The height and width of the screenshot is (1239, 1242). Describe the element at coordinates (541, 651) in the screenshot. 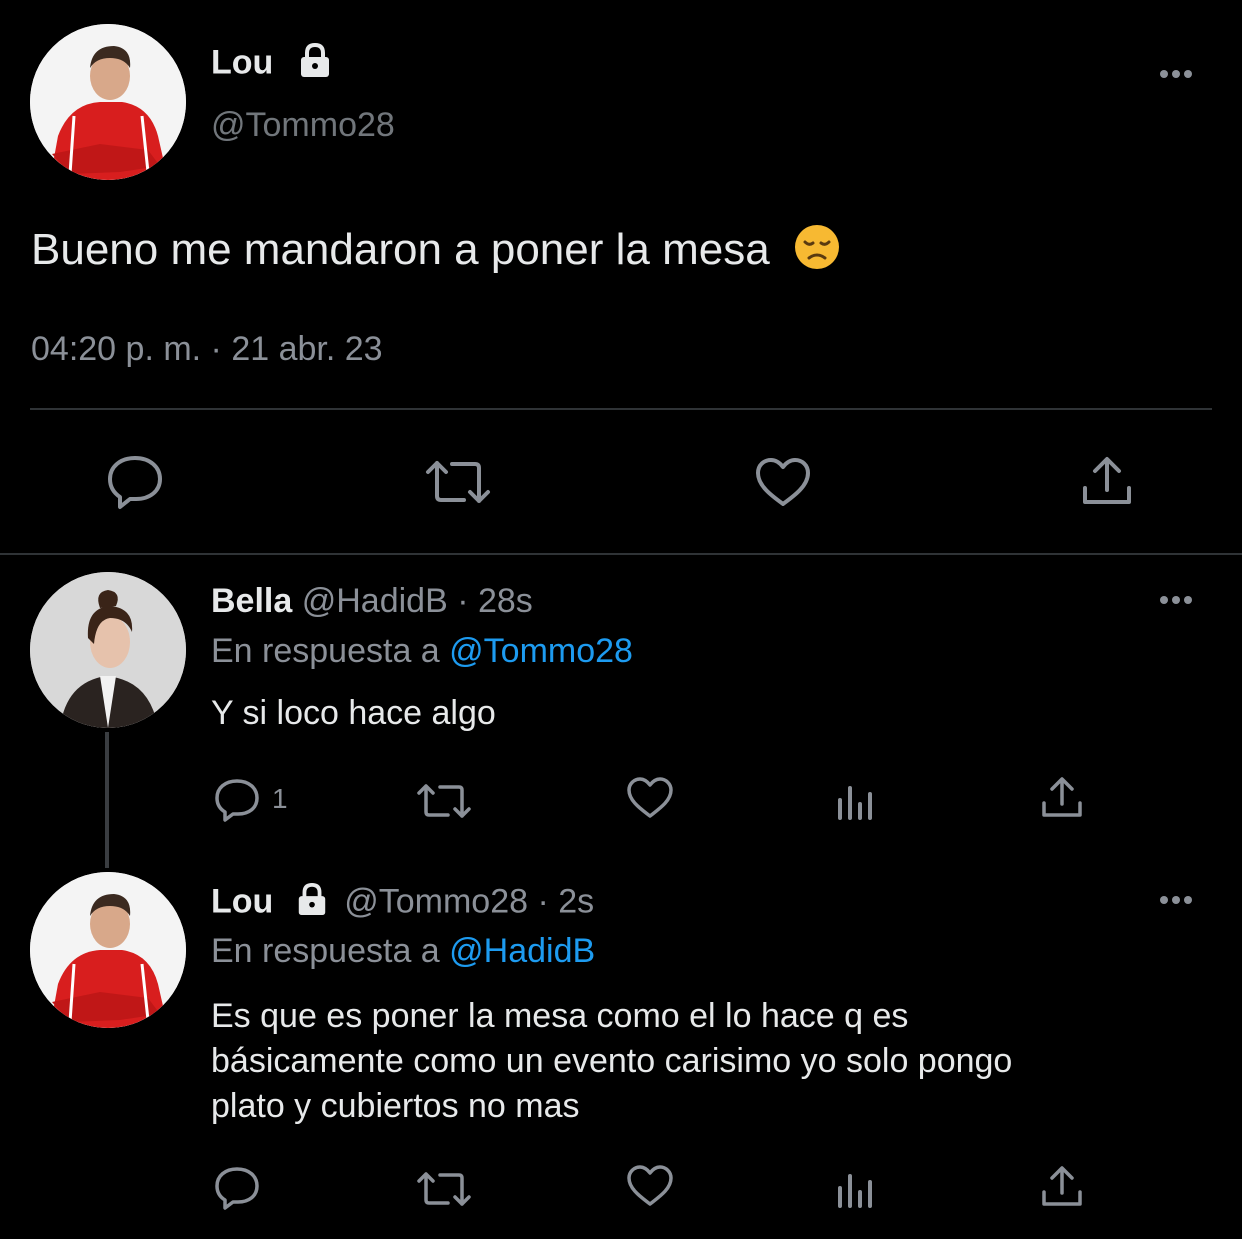

I see `mention-link: @Tommo28` at that location.